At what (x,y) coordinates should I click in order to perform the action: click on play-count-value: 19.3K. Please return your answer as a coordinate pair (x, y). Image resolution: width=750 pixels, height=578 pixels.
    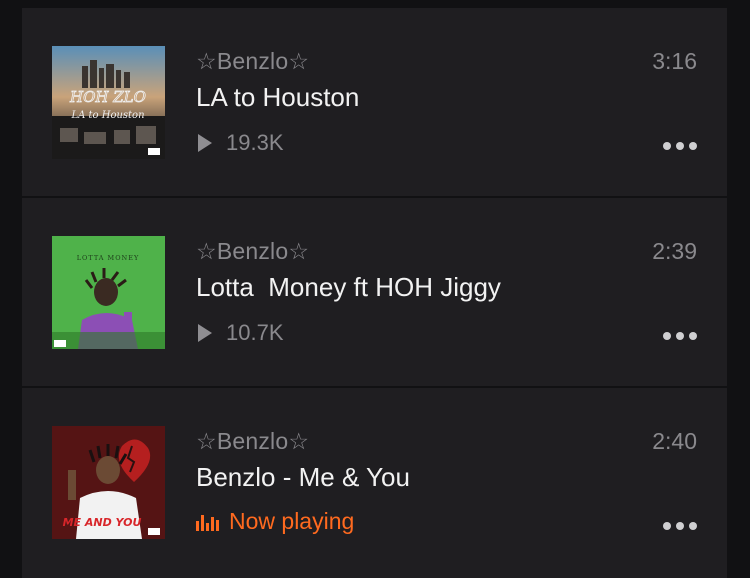
    Looking at the image, I should click on (255, 142).